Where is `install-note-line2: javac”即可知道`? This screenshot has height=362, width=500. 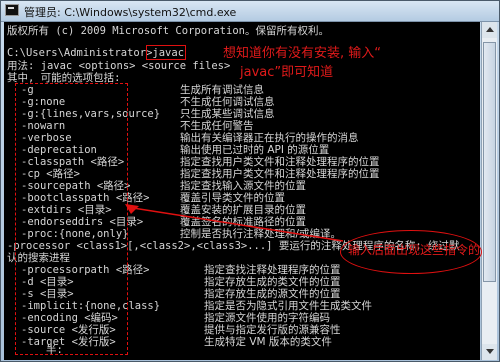
install-note-line2: javac”即可知道 is located at coordinates (287, 72).